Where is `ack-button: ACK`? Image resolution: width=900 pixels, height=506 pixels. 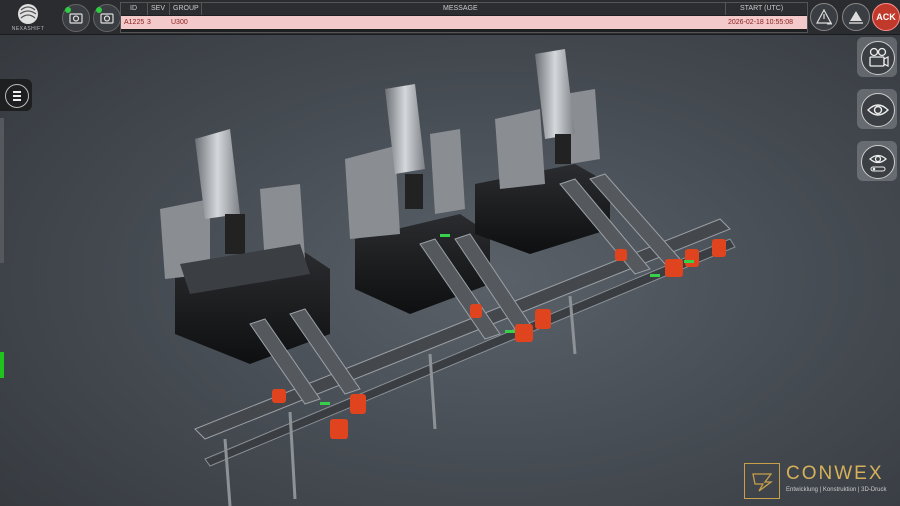
ack-button: ACK is located at coordinates (886, 17).